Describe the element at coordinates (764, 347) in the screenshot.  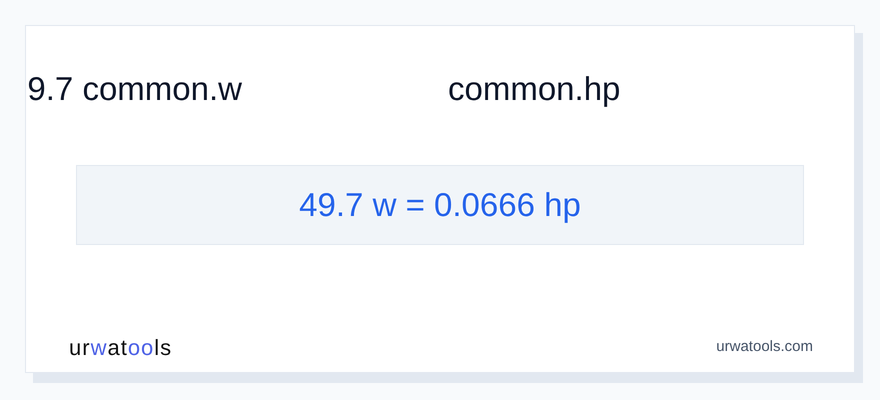
I see `site-url: urwatools.com` at that location.